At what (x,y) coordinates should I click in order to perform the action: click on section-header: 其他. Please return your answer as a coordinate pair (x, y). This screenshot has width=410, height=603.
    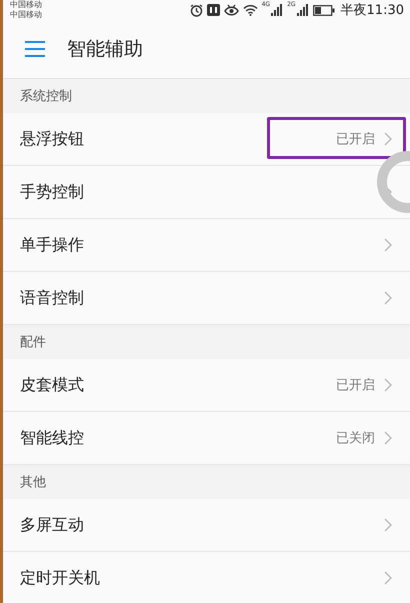
    Looking at the image, I should click on (33, 483).